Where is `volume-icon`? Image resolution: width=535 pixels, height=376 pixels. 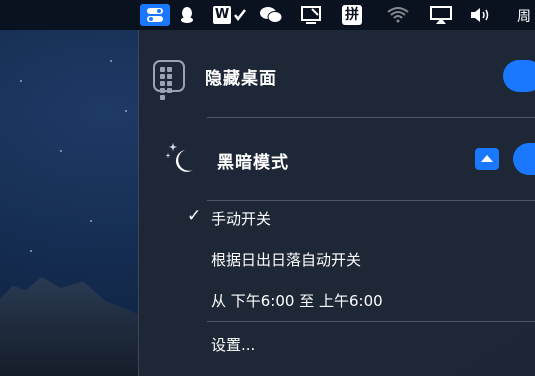 volume-icon is located at coordinates (481, 15).